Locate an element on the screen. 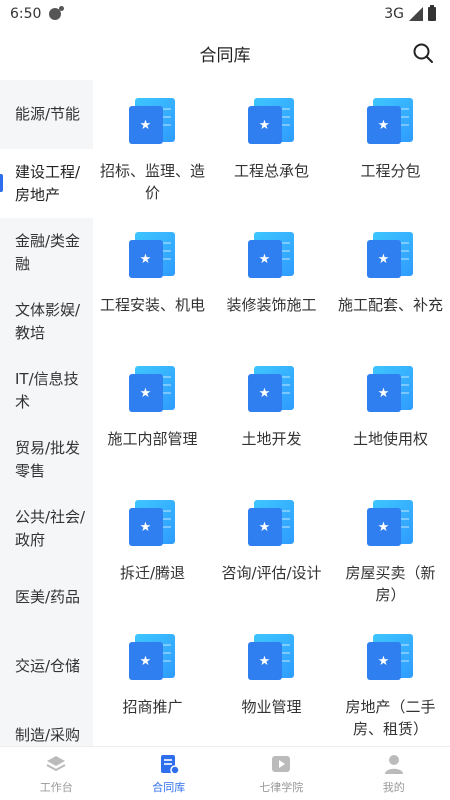 The height and width of the screenshot is (800, 450). notification-icon is located at coordinates (57, 13).